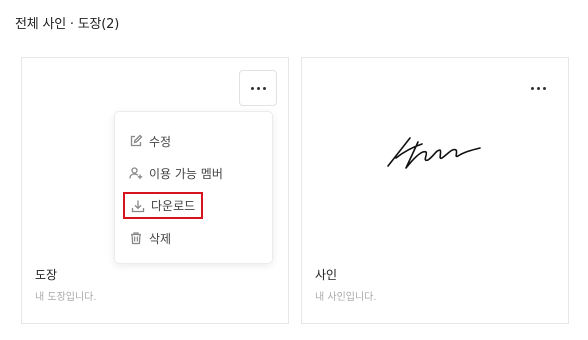 This screenshot has width=588, height=340. I want to click on card-title: 사인, so click(326, 275).